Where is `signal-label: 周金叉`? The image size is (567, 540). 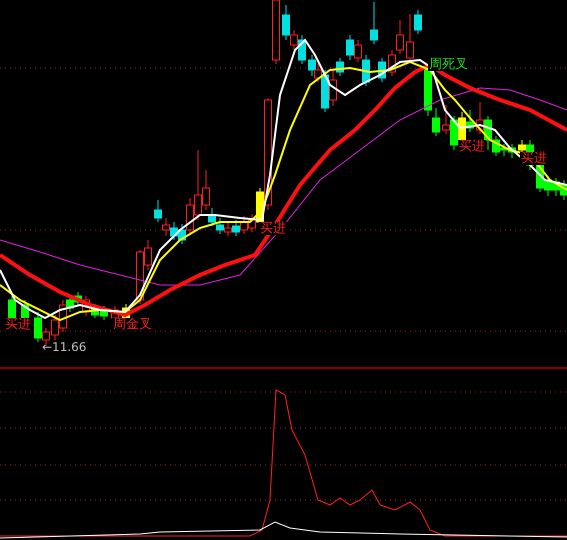
signal-label: 周金叉 is located at coordinates (132, 324).